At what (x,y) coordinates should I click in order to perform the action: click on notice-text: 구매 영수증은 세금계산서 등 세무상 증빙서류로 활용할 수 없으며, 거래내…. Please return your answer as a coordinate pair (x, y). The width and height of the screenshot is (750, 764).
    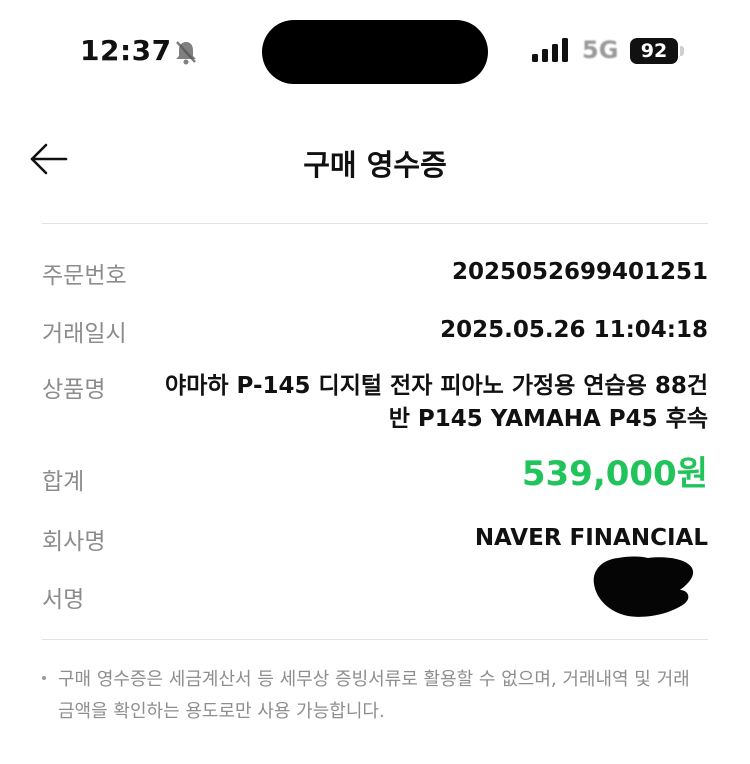
    Looking at the image, I should click on (385, 696).